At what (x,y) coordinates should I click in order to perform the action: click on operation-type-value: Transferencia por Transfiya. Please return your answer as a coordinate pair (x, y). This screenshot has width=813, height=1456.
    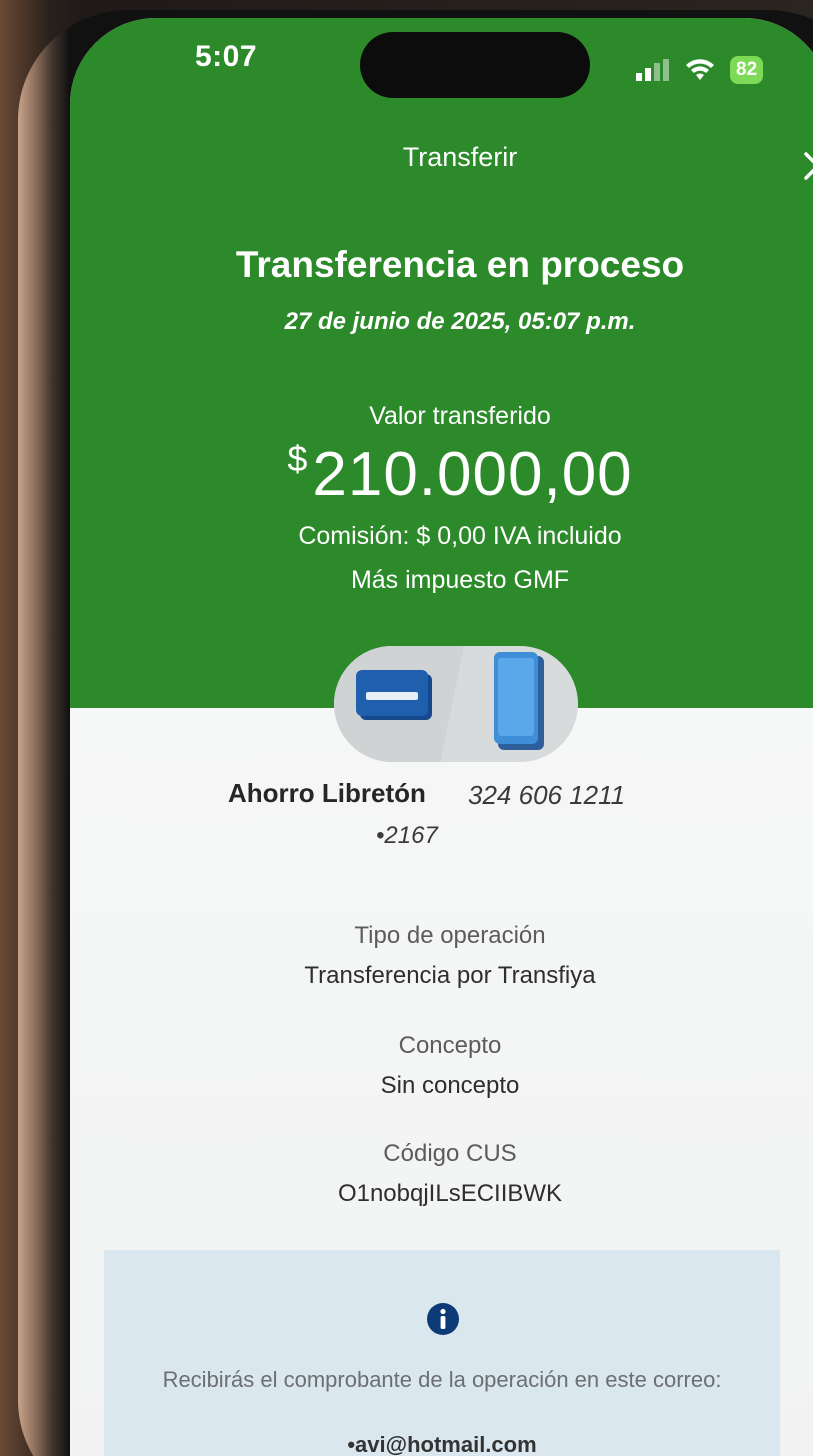
    Looking at the image, I should click on (450, 975).